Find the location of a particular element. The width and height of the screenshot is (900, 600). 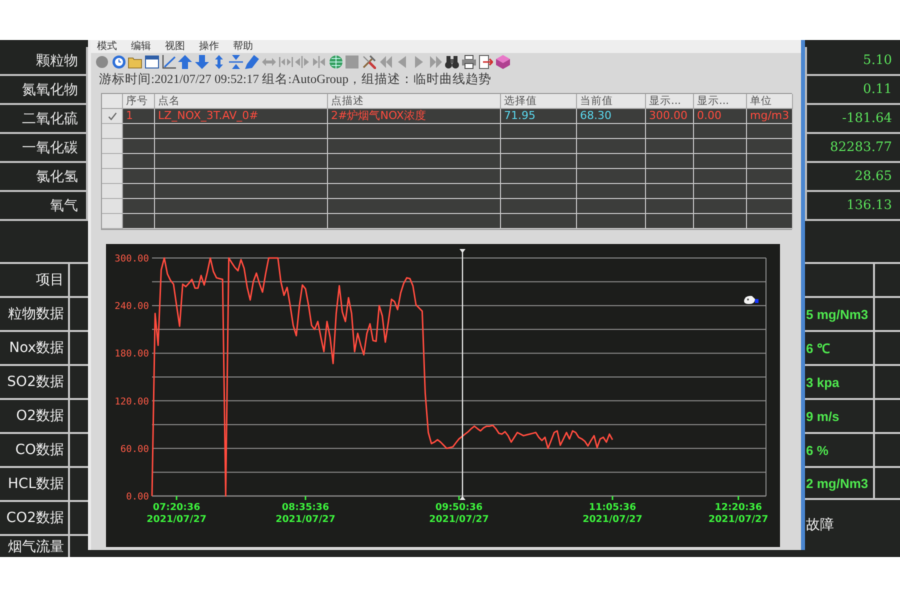

compress-icon is located at coordinates (235, 62).